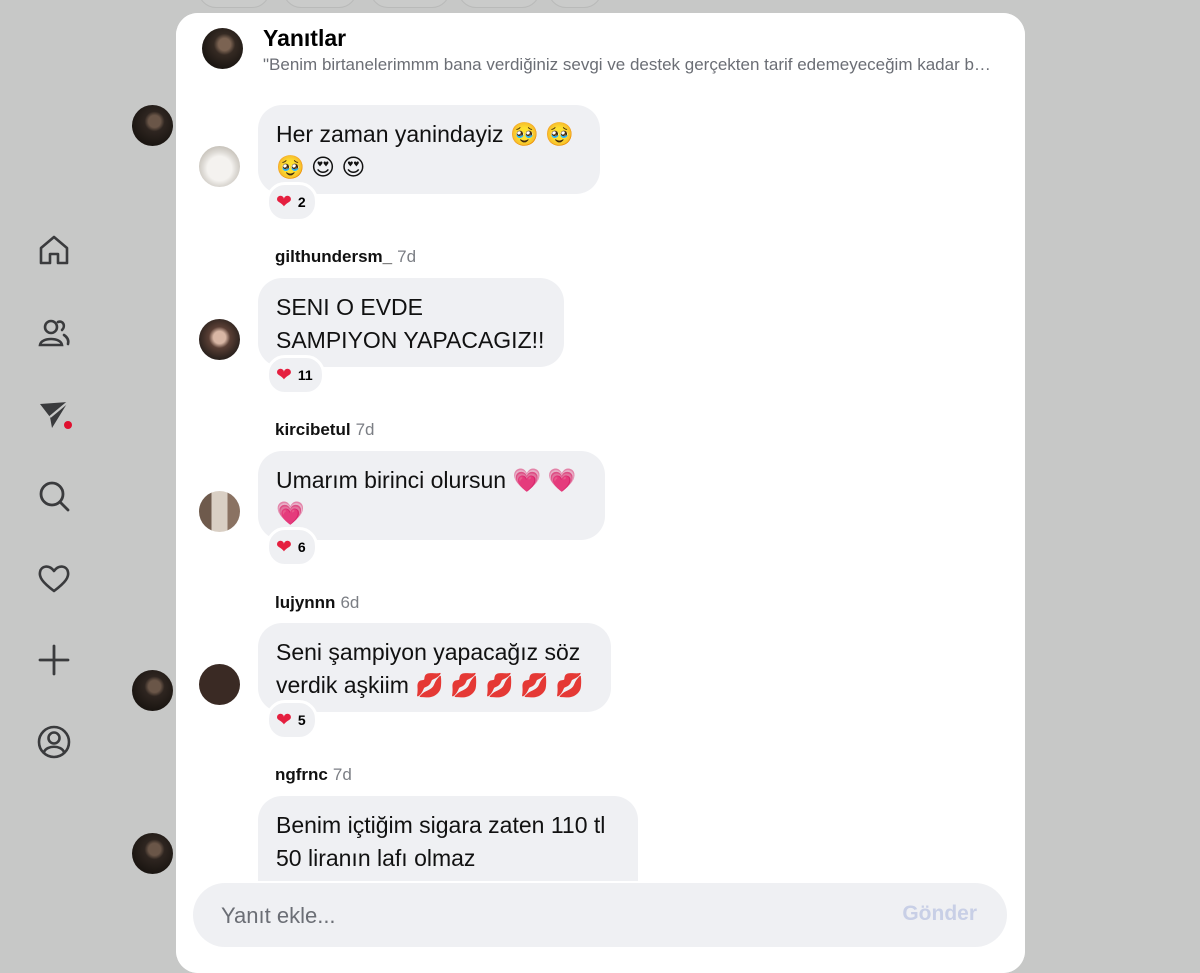 This screenshot has width=1200, height=973. I want to click on timestamp: 6d, so click(350, 602).